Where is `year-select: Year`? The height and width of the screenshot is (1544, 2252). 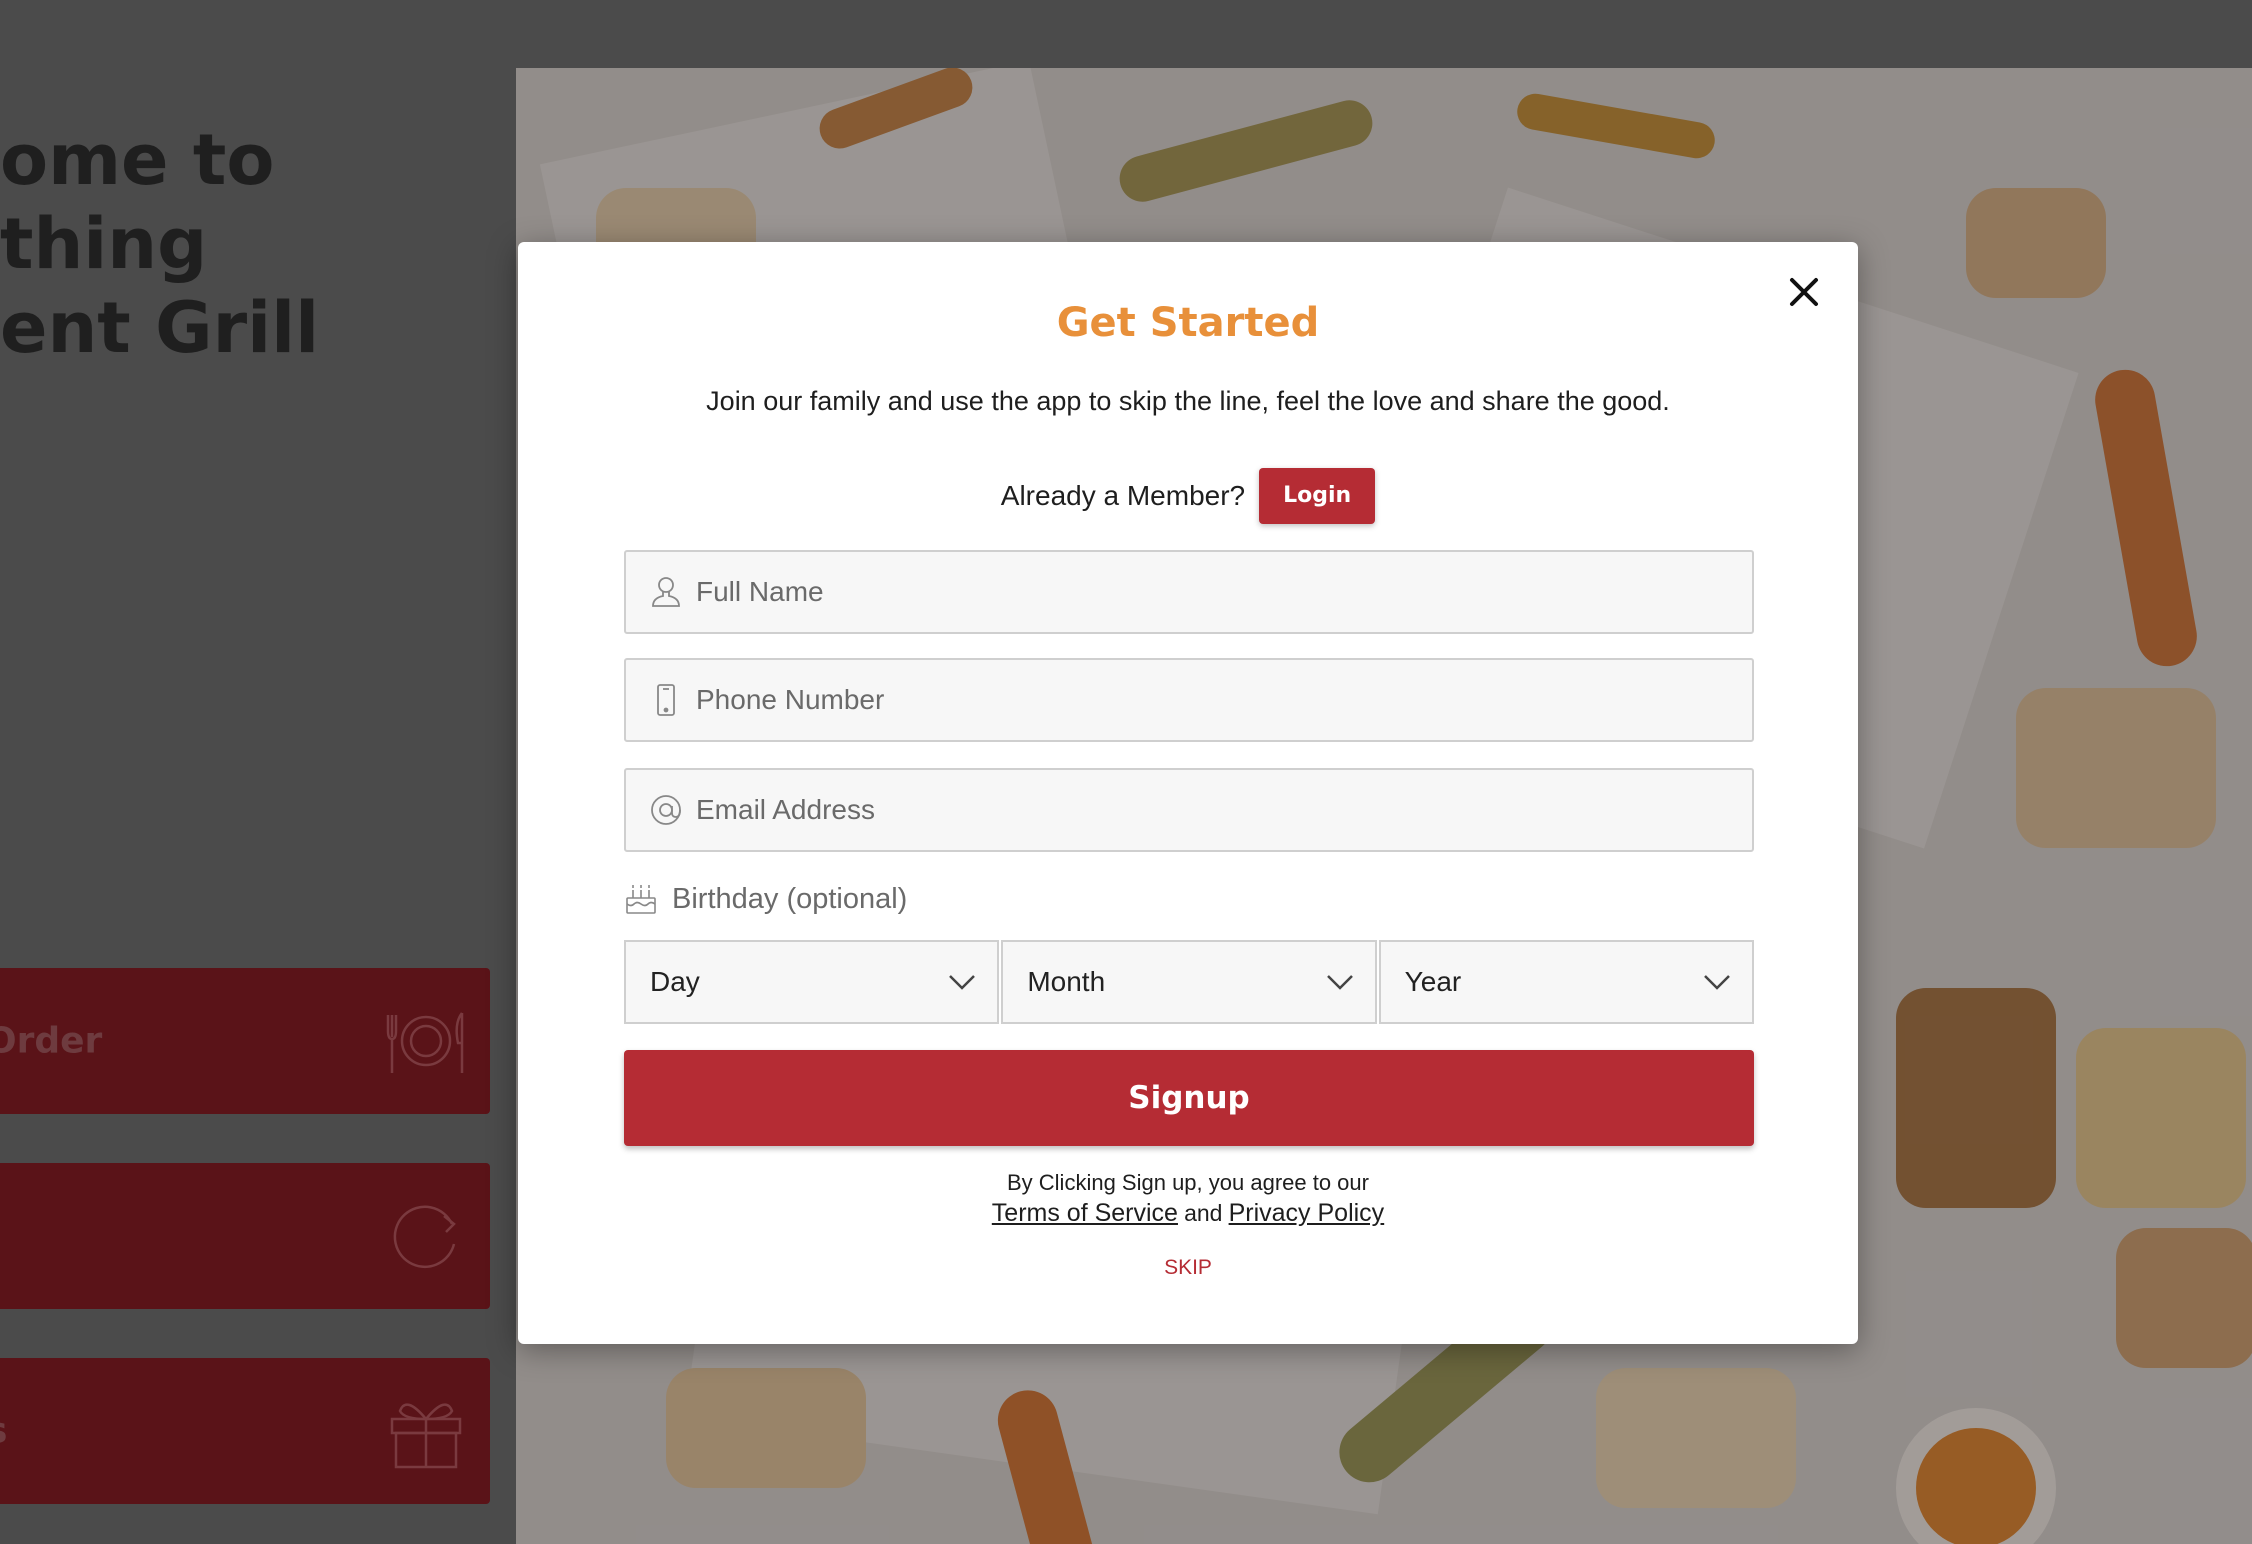
year-select: Year is located at coordinates (1566, 982).